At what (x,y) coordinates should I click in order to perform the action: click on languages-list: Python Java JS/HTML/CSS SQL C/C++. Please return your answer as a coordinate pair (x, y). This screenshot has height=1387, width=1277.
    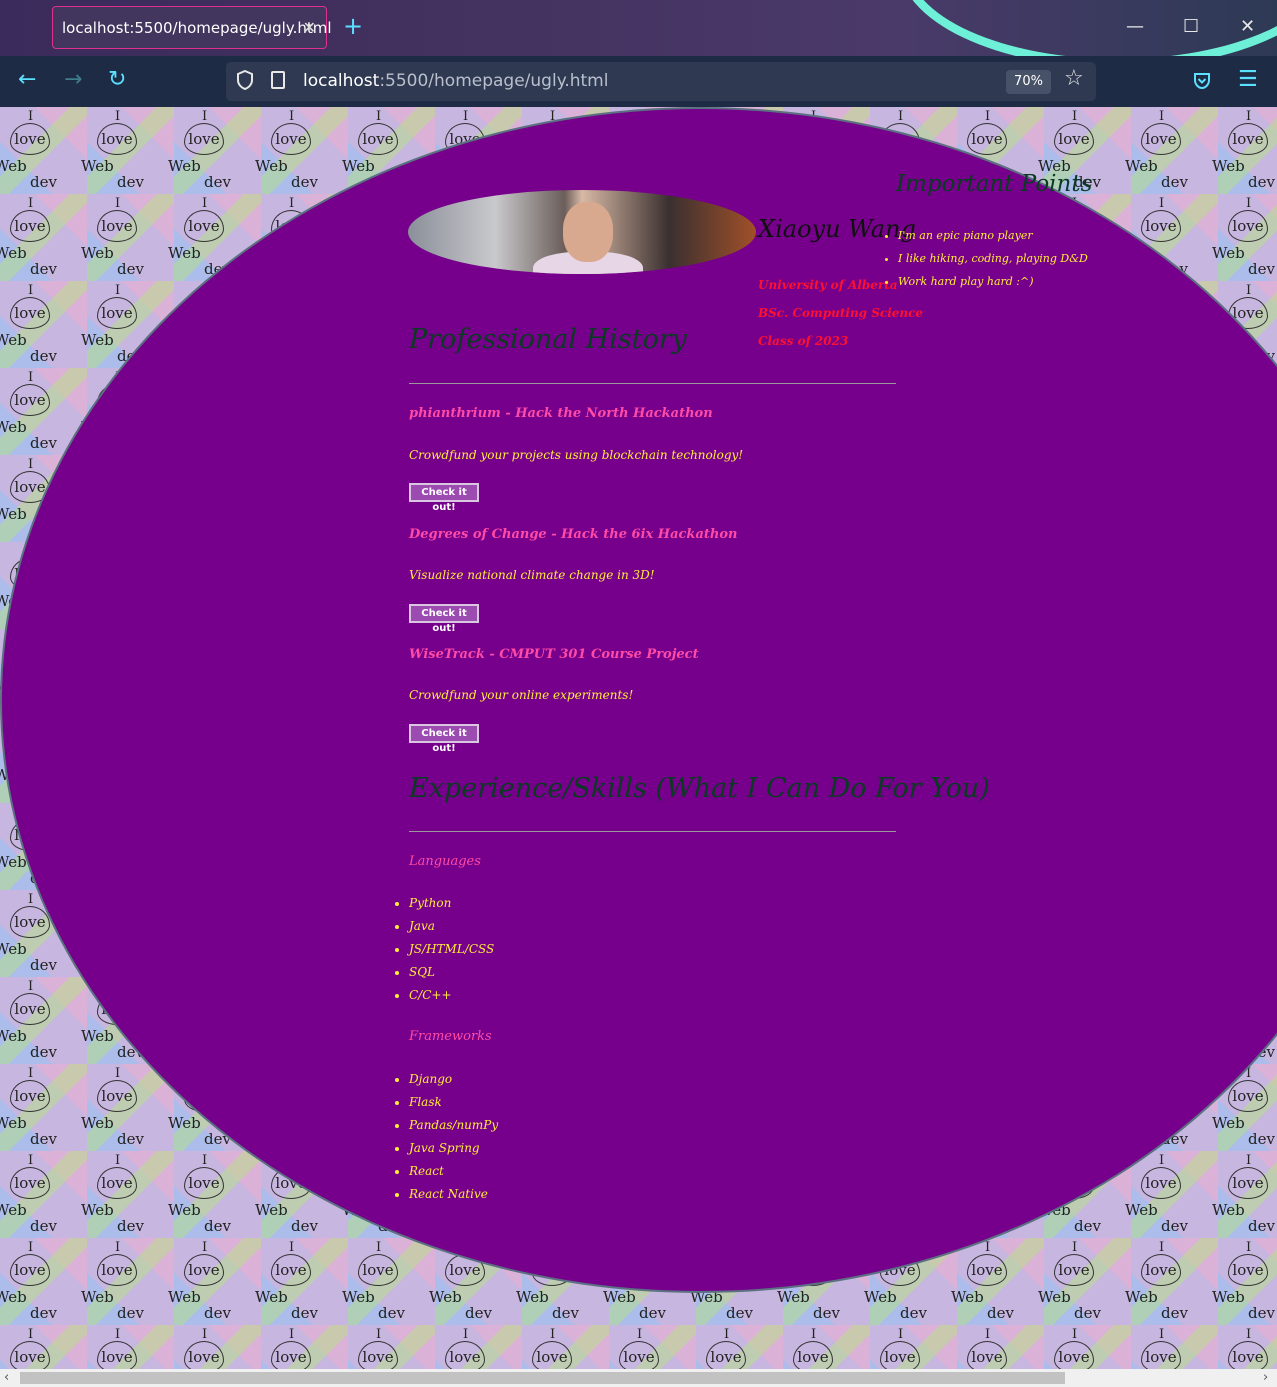
    Looking at the image, I should click on (444, 952).